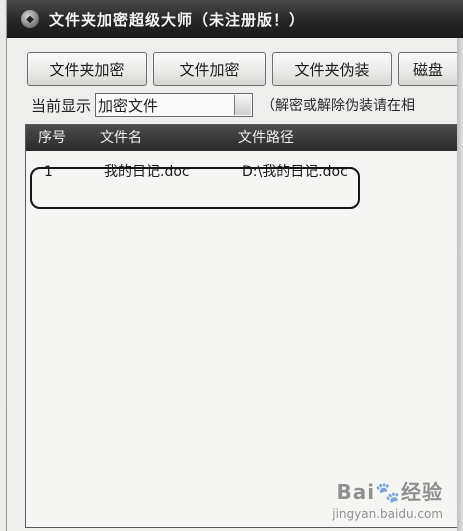 Image resolution: width=463 pixels, height=531 pixels. What do you see at coordinates (209, 69) in the screenshot?
I see `file-encrypt-button: 文件加密` at bounding box center [209, 69].